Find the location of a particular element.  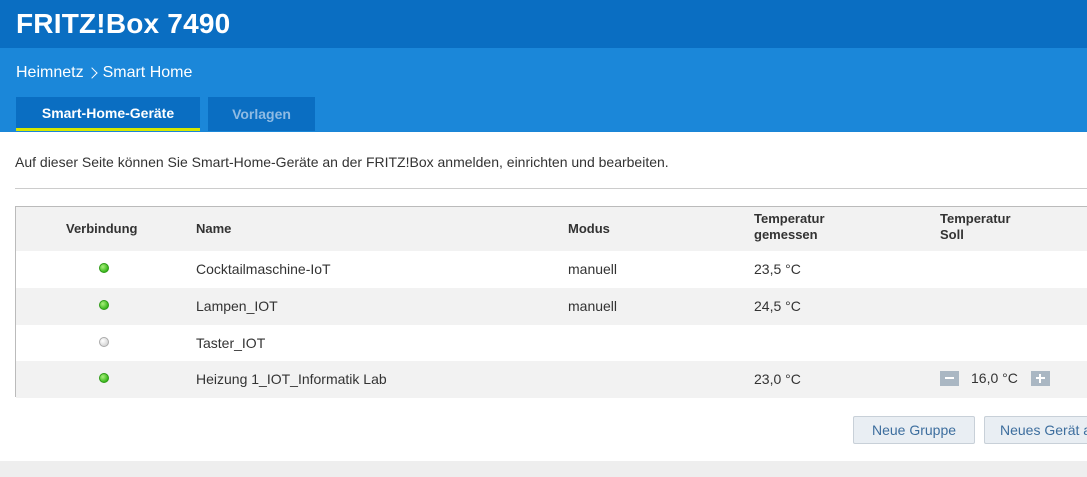

new-group-button: Neue Gruppe is located at coordinates (914, 430).